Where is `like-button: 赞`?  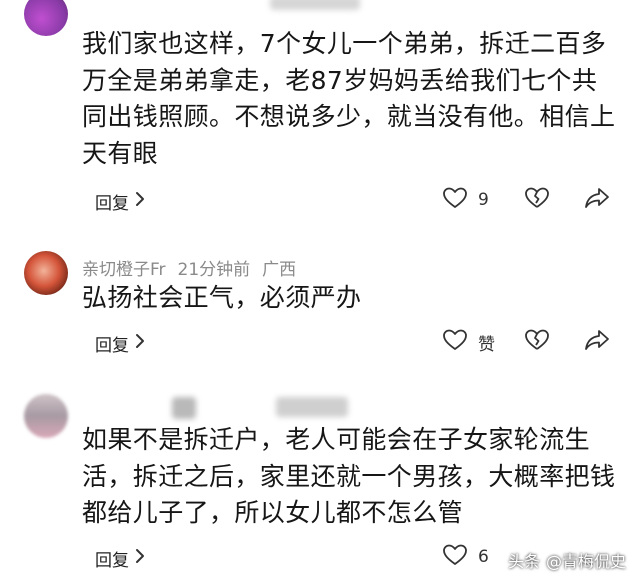
like-button: 赞 is located at coordinates (468, 342).